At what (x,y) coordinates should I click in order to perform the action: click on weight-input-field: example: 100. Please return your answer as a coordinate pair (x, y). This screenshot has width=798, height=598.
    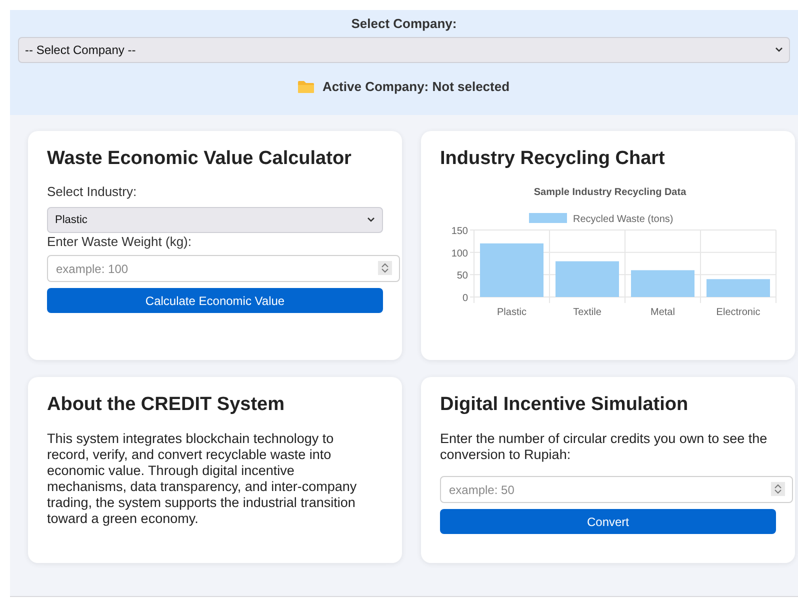
    Looking at the image, I should click on (223, 268).